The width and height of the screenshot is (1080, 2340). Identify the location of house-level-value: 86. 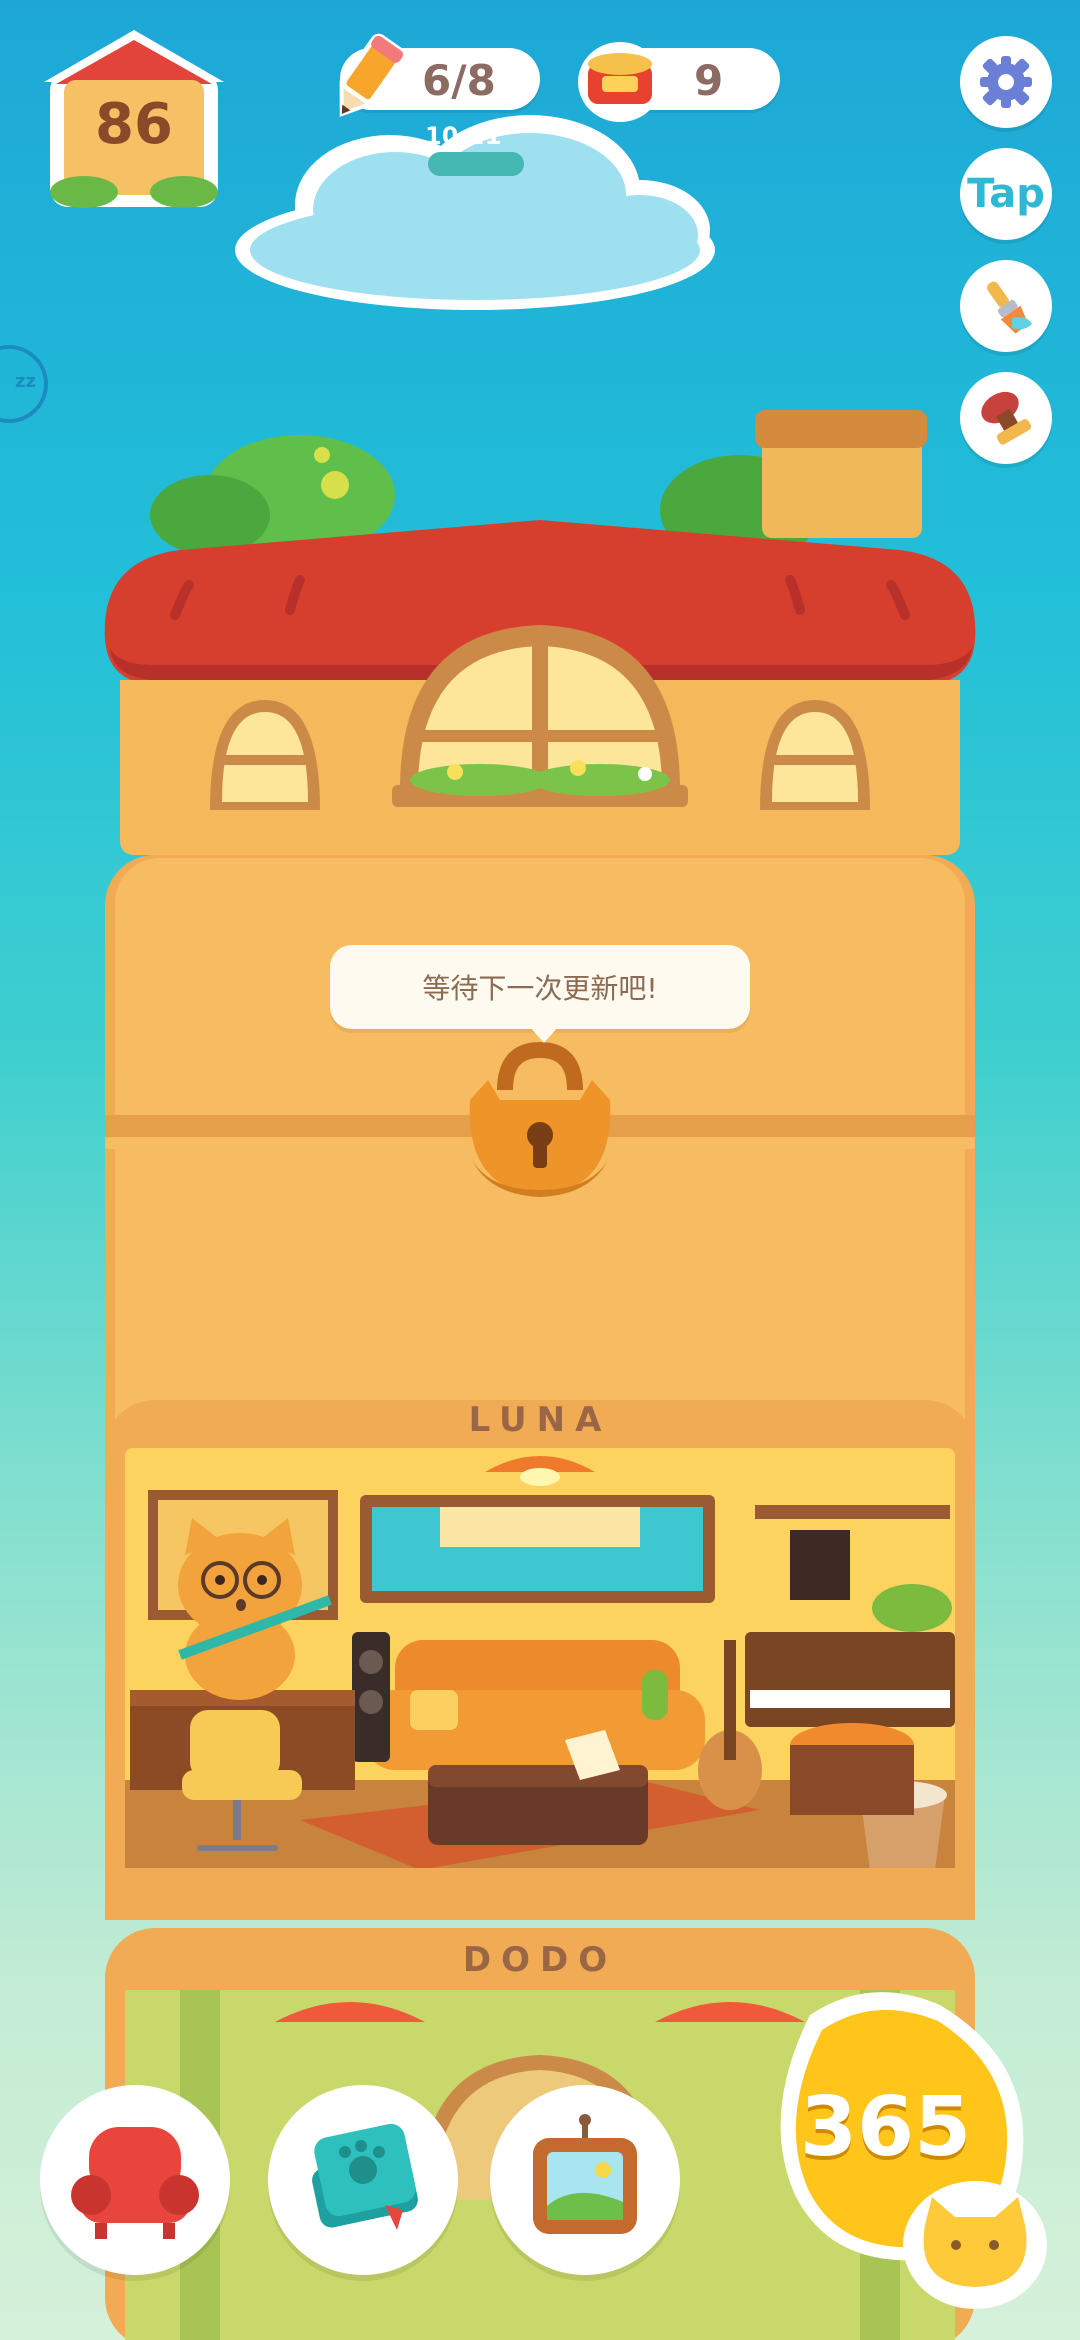
(134, 124).